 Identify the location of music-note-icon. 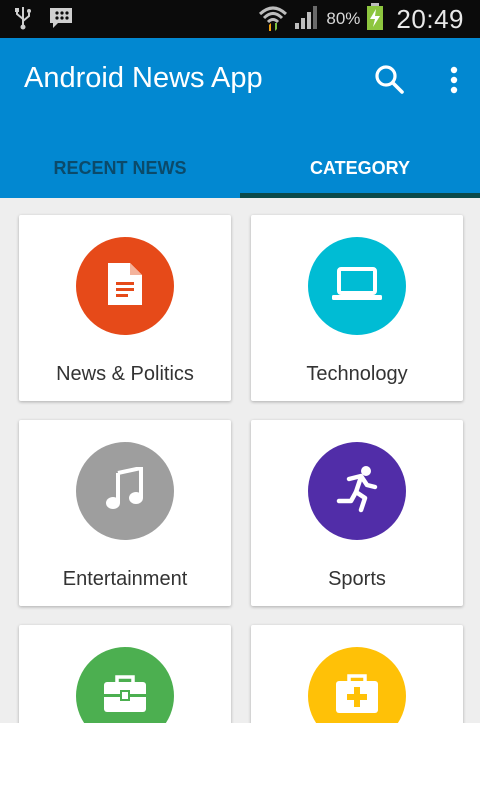
(125, 490).